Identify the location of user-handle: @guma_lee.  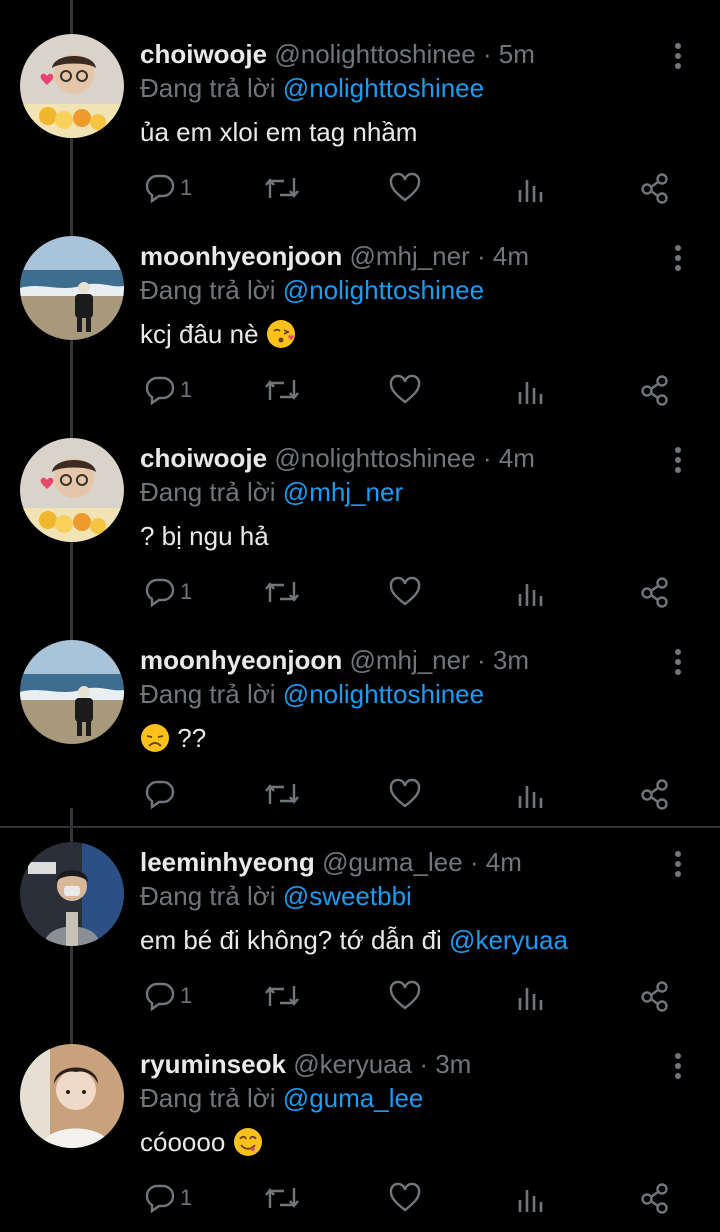
(392, 862).